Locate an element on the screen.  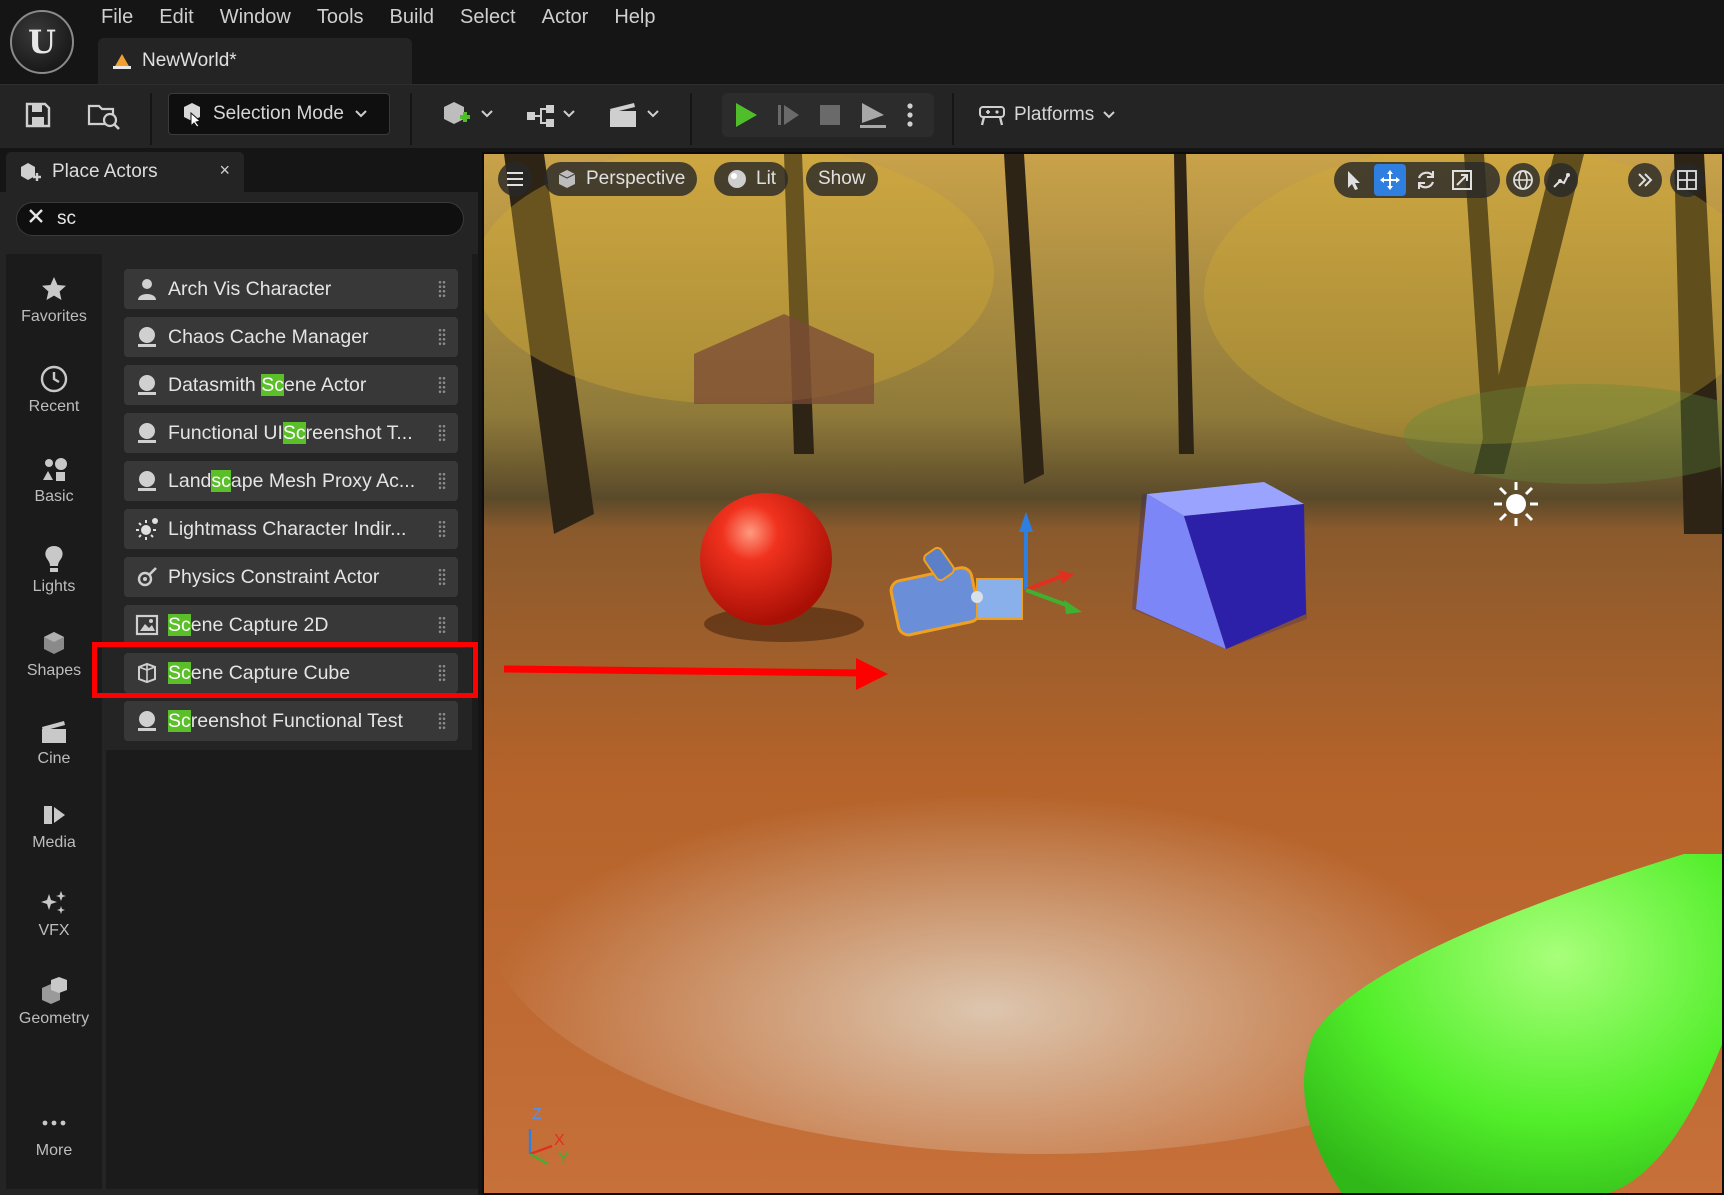
category-shapes: Shapes is located at coordinates (54, 654).